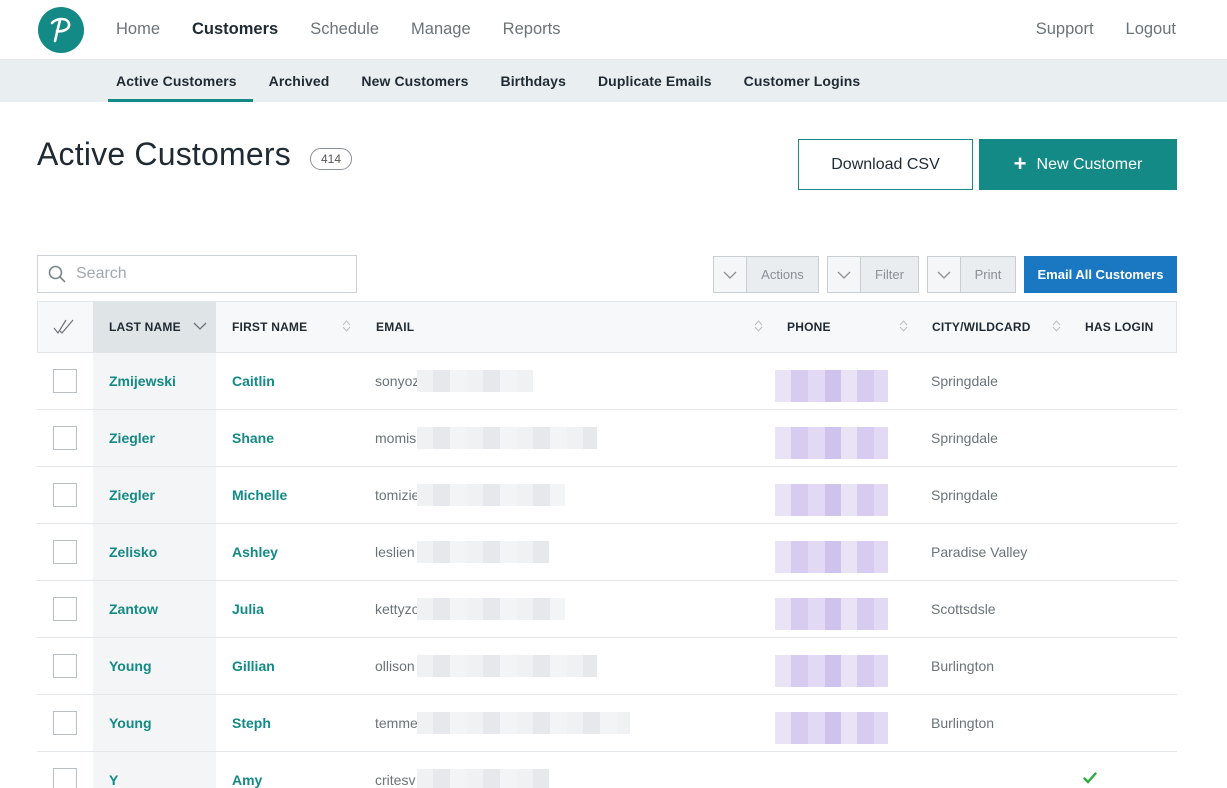 The height and width of the screenshot is (788, 1227). Describe the element at coordinates (963, 609) in the screenshot. I see `city-cell: Scottsdsle` at that location.